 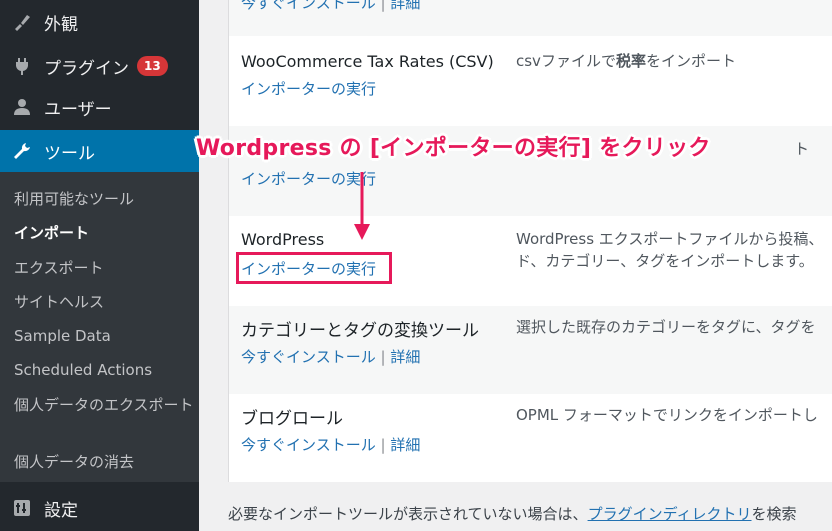 I want to click on plugin-directory-link: プラグインディレクトリ, so click(x=670, y=514).